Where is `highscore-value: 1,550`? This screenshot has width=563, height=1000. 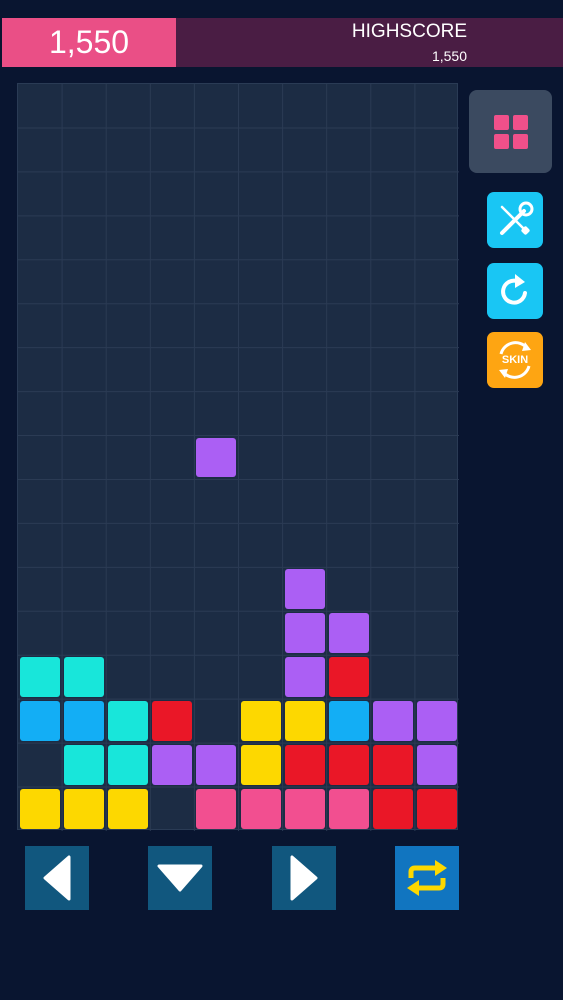 highscore-value: 1,550 is located at coordinates (449, 56).